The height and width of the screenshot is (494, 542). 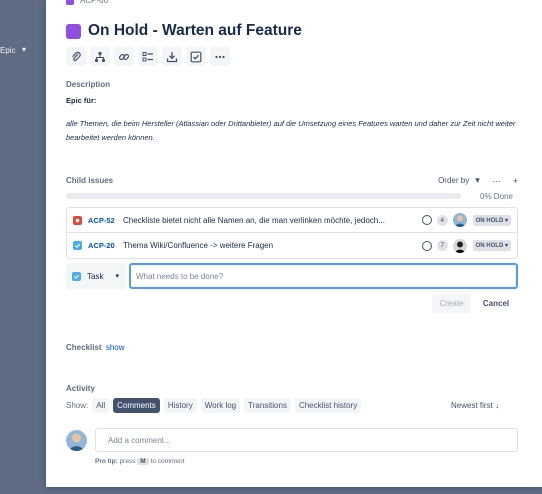 I want to click on keyboard-shortcut-badge: M, so click(x=143, y=461).